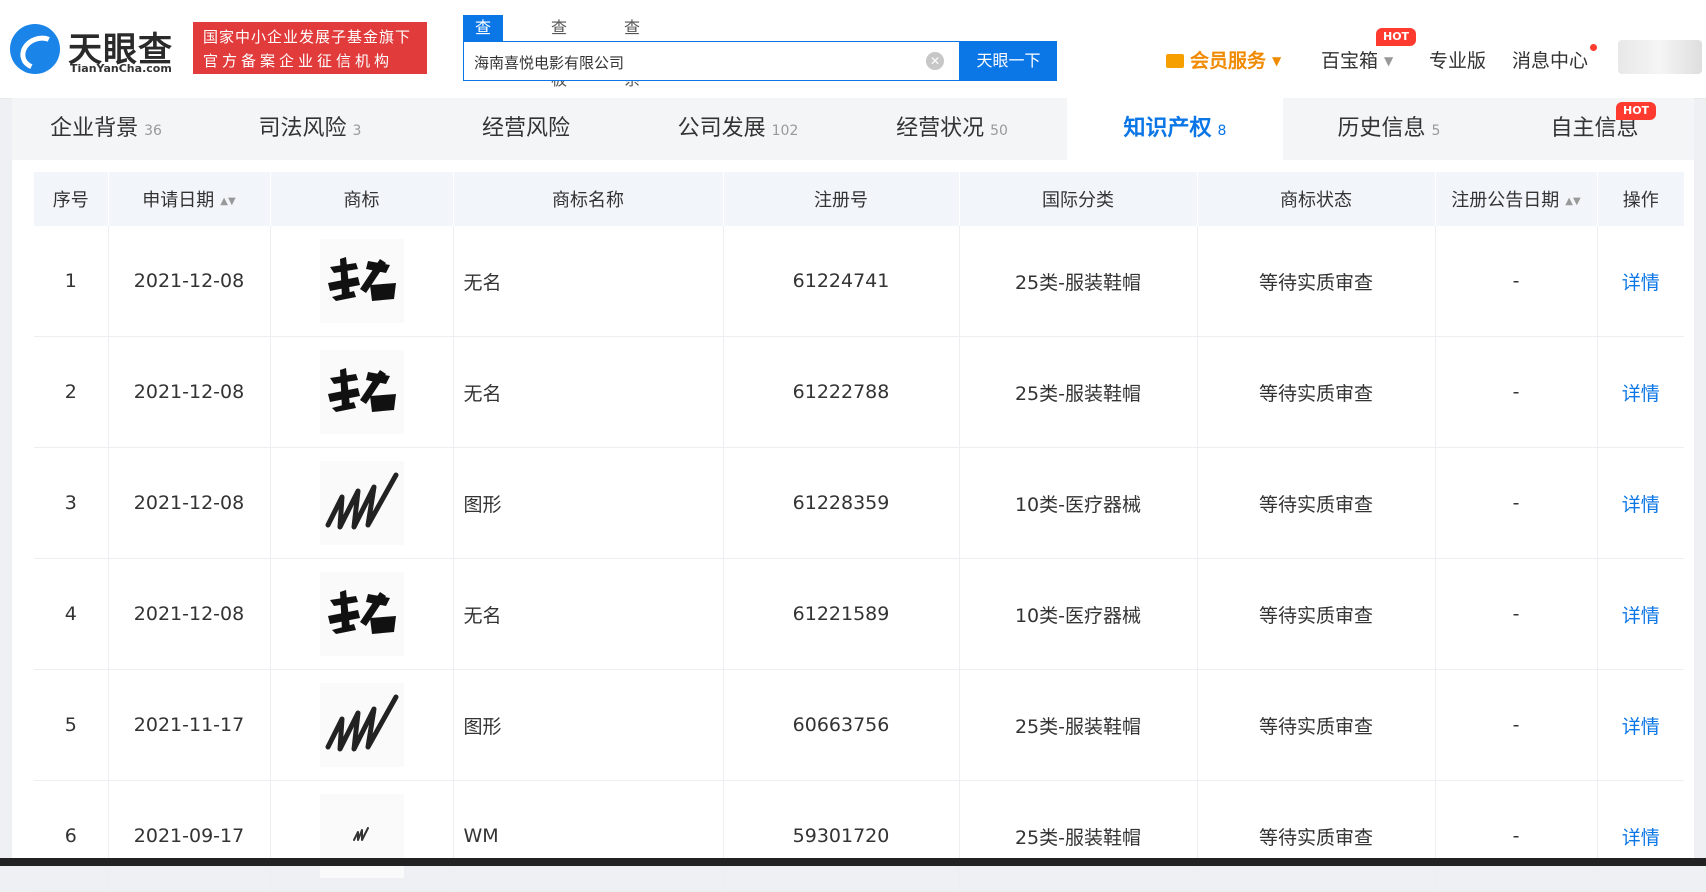  I want to click on tab-operation-status: 经营状况 50, so click(952, 129).